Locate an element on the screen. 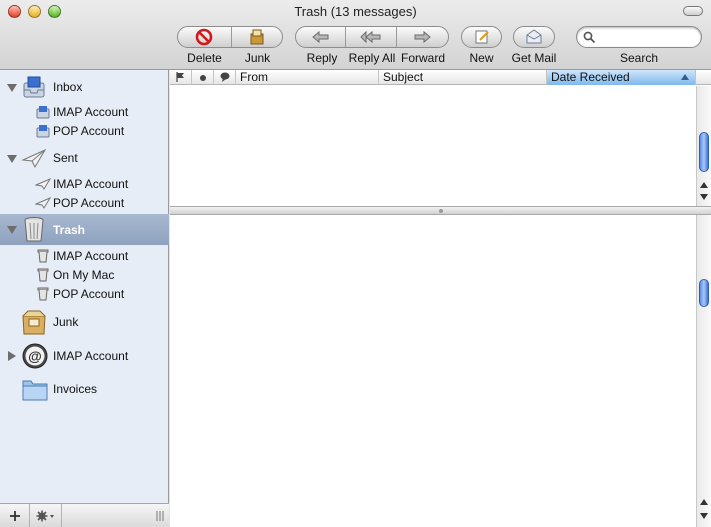  at-sign-icon: @ is located at coordinates (35, 356).